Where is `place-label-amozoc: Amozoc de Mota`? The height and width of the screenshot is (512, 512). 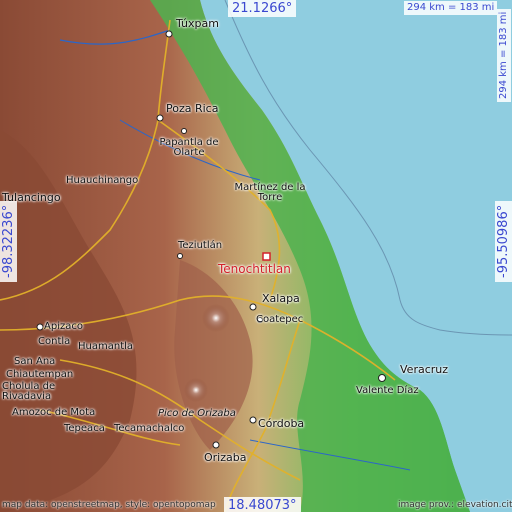 place-label-amozoc: Amozoc de Mota is located at coordinates (54, 412).